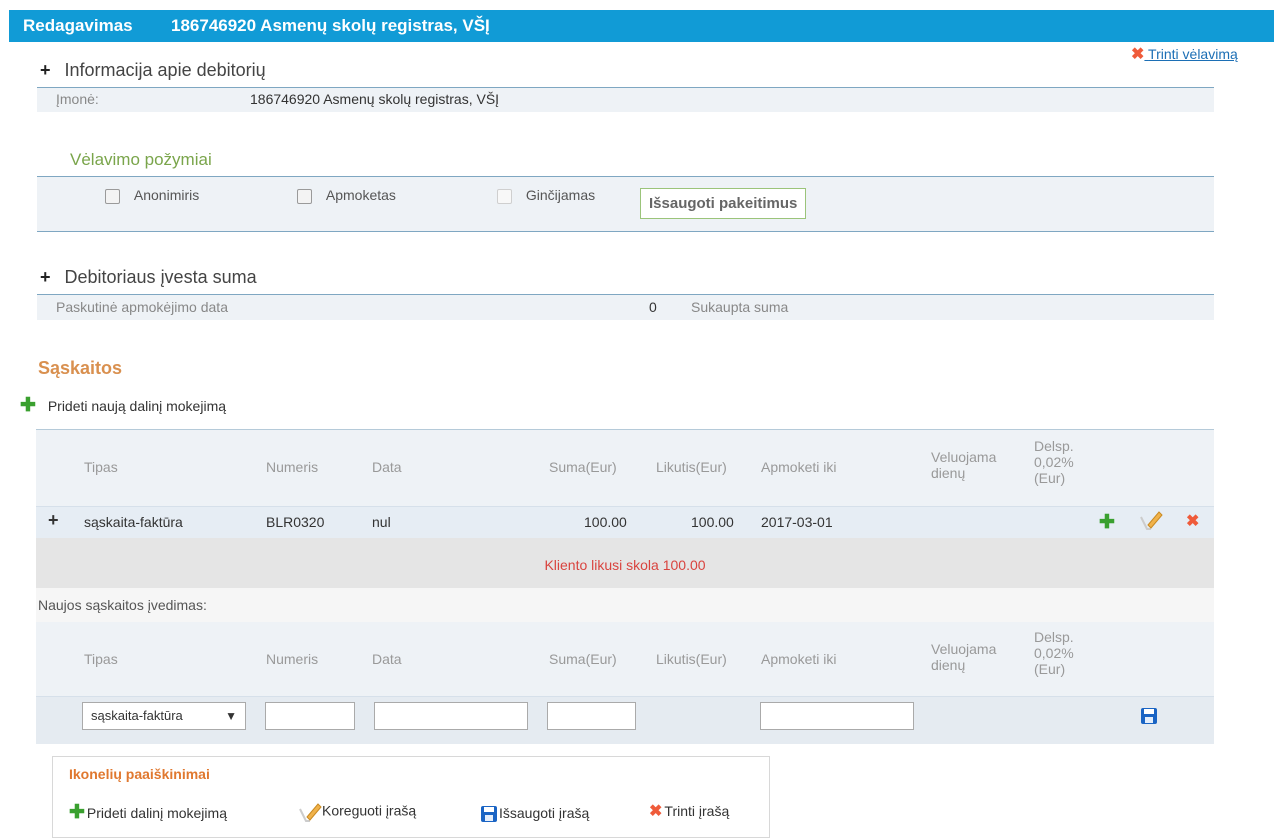 The width and height of the screenshot is (1274, 838). I want to click on new-col-late-days: Veluojama dienų, so click(963, 657).